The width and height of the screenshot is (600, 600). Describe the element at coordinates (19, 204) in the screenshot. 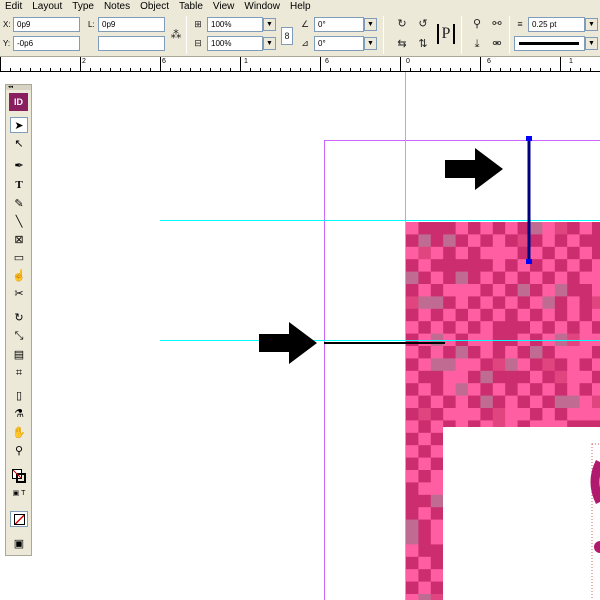

I see `pencil-tool-icon: ✎` at that location.